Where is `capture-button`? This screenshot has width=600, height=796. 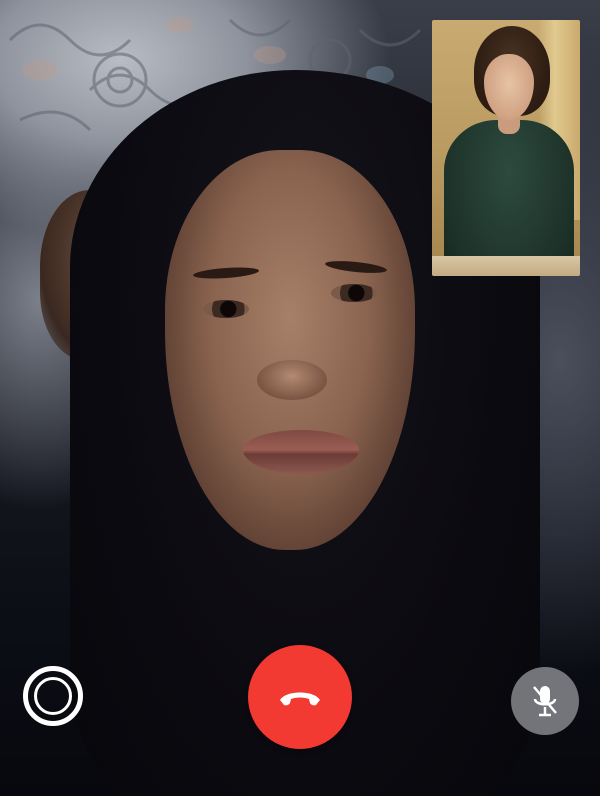 capture-button is located at coordinates (53, 696).